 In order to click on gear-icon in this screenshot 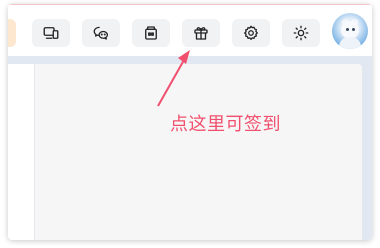, I will do `click(251, 32)`.